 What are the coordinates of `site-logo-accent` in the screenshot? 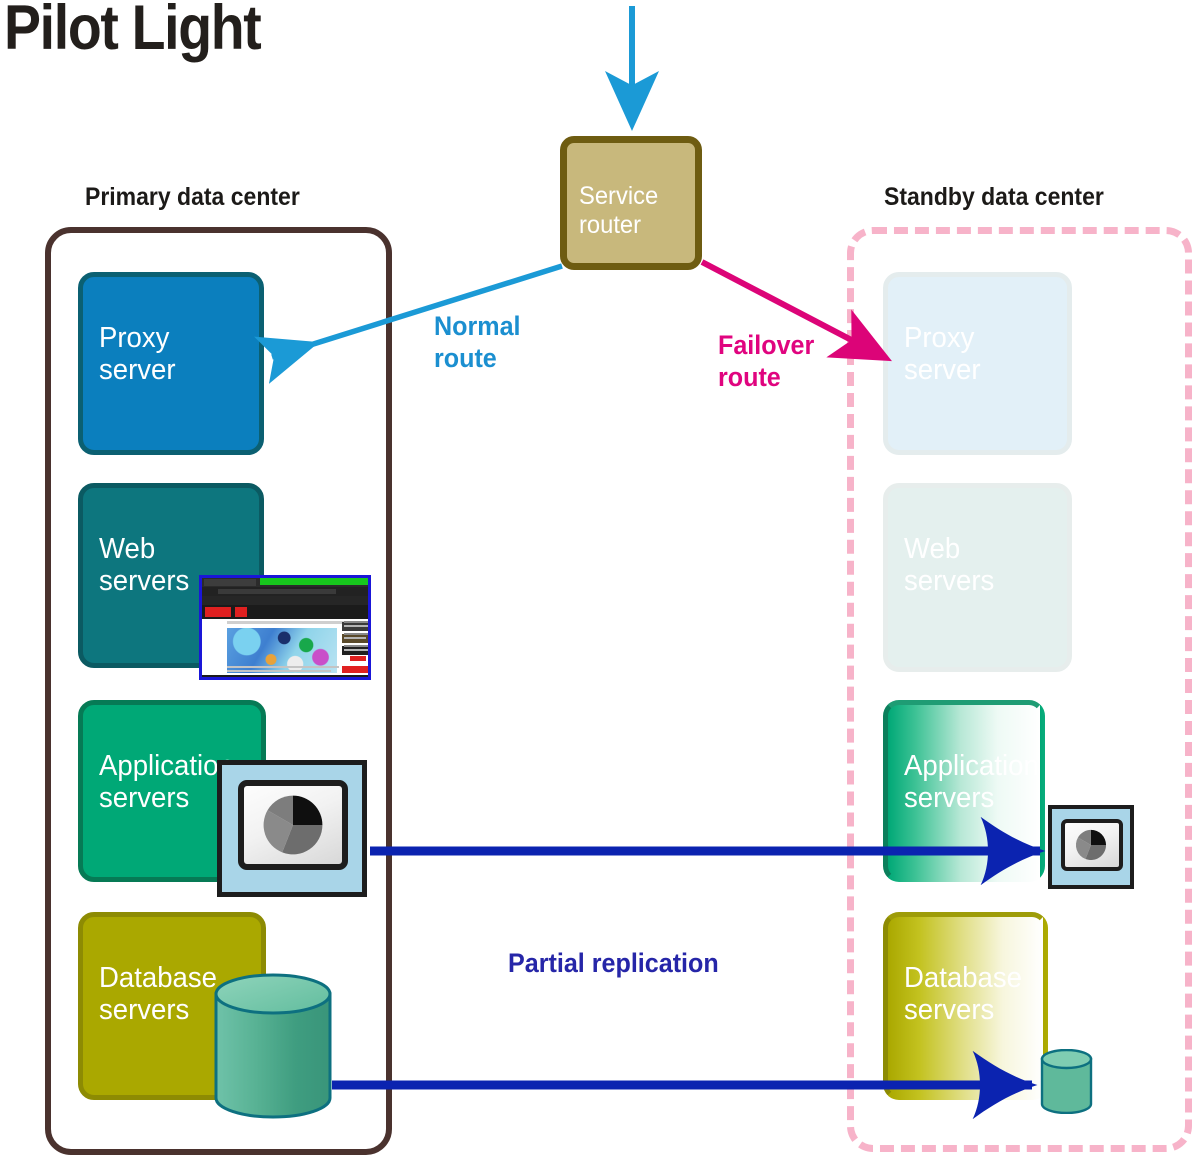 It's located at (241, 612).